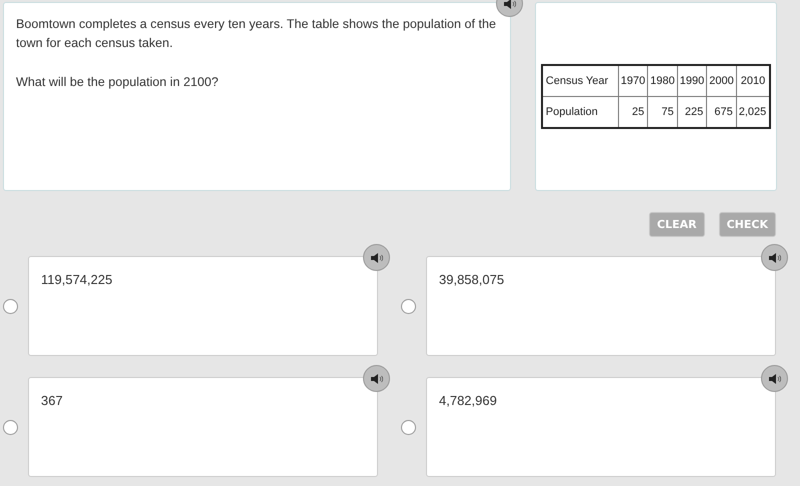 This screenshot has width=800, height=486. What do you see at coordinates (468, 400) in the screenshot?
I see `answer-text: 4,782,969` at bounding box center [468, 400].